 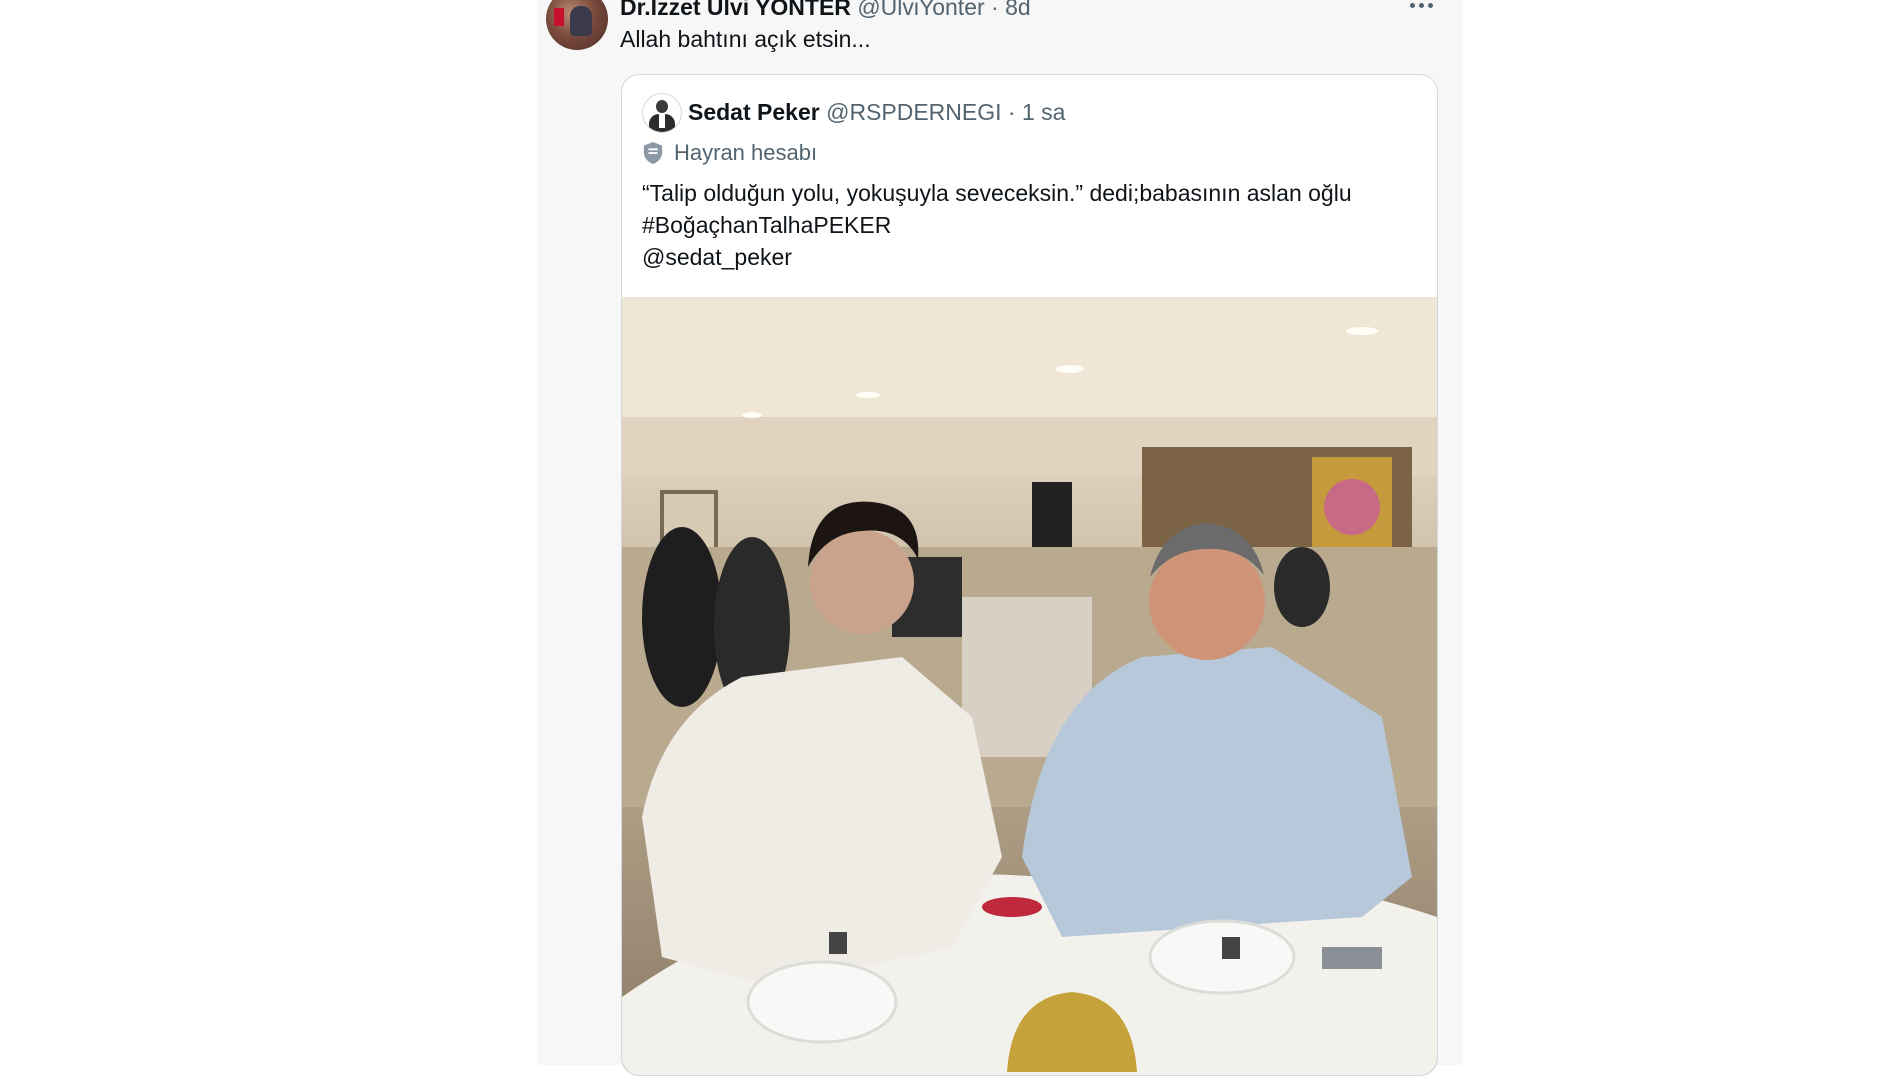 I want to click on quote-header: Sedat Peker @RSPDERNEGI · 1 sa, so click(x=876, y=112).